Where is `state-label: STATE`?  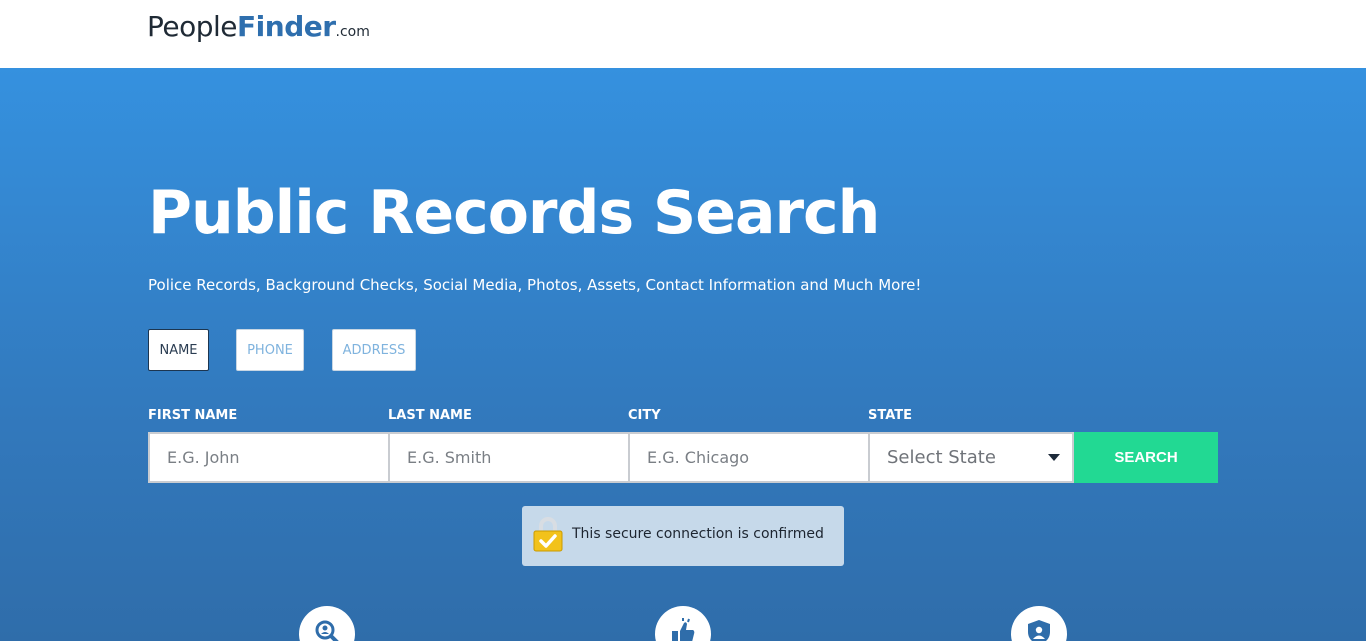 state-label: STATE is located at coordinates (890, 415).